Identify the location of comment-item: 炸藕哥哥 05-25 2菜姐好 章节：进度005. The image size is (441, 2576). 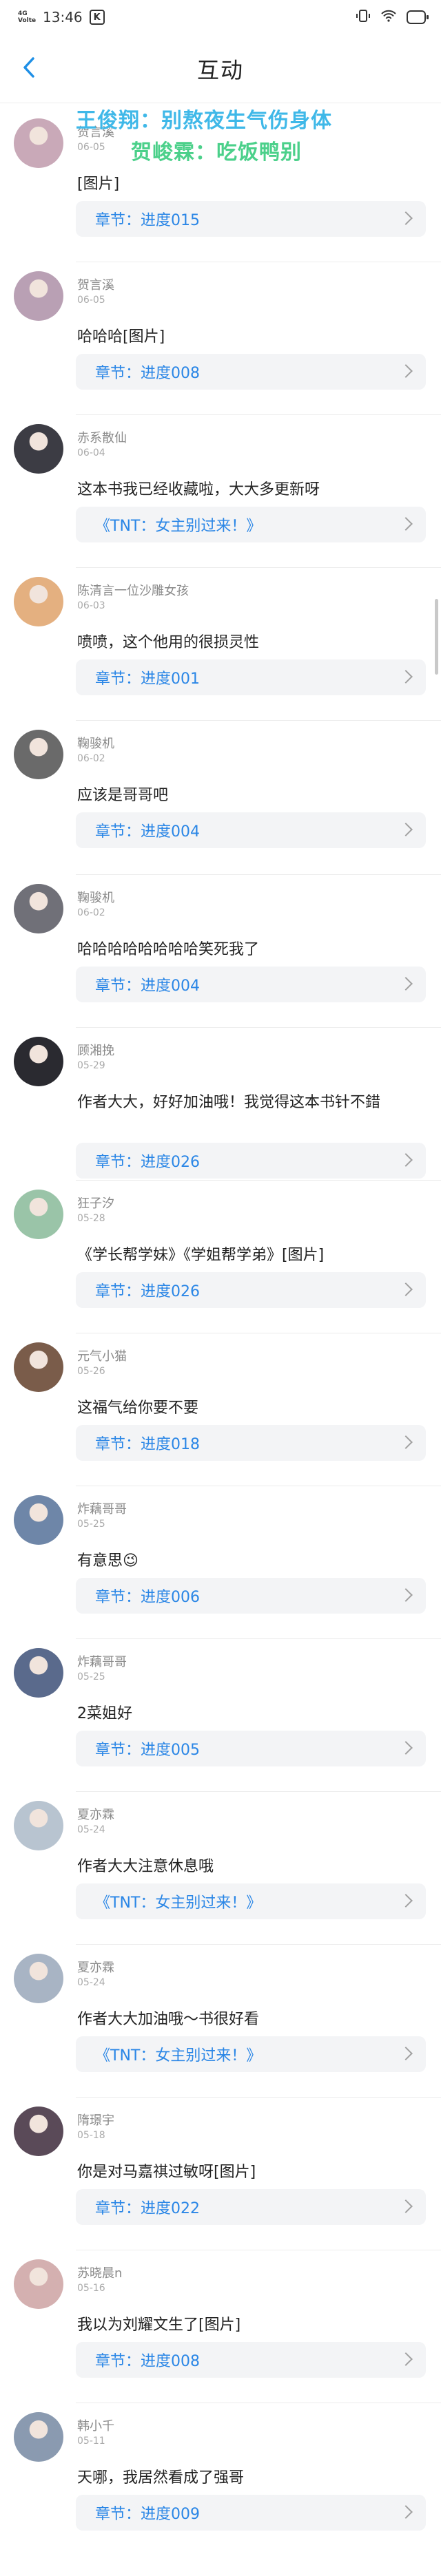
(220, 1714).